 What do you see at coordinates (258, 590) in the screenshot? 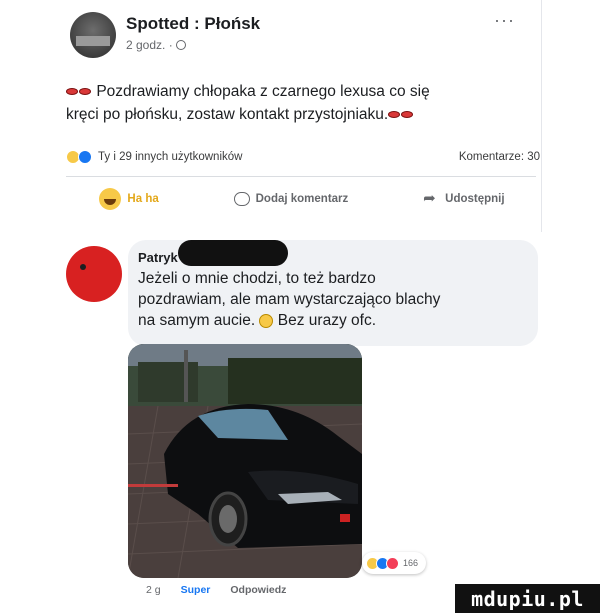
I see `comment-reply-button: Odpowiedz` at bounding box center [258, 590].